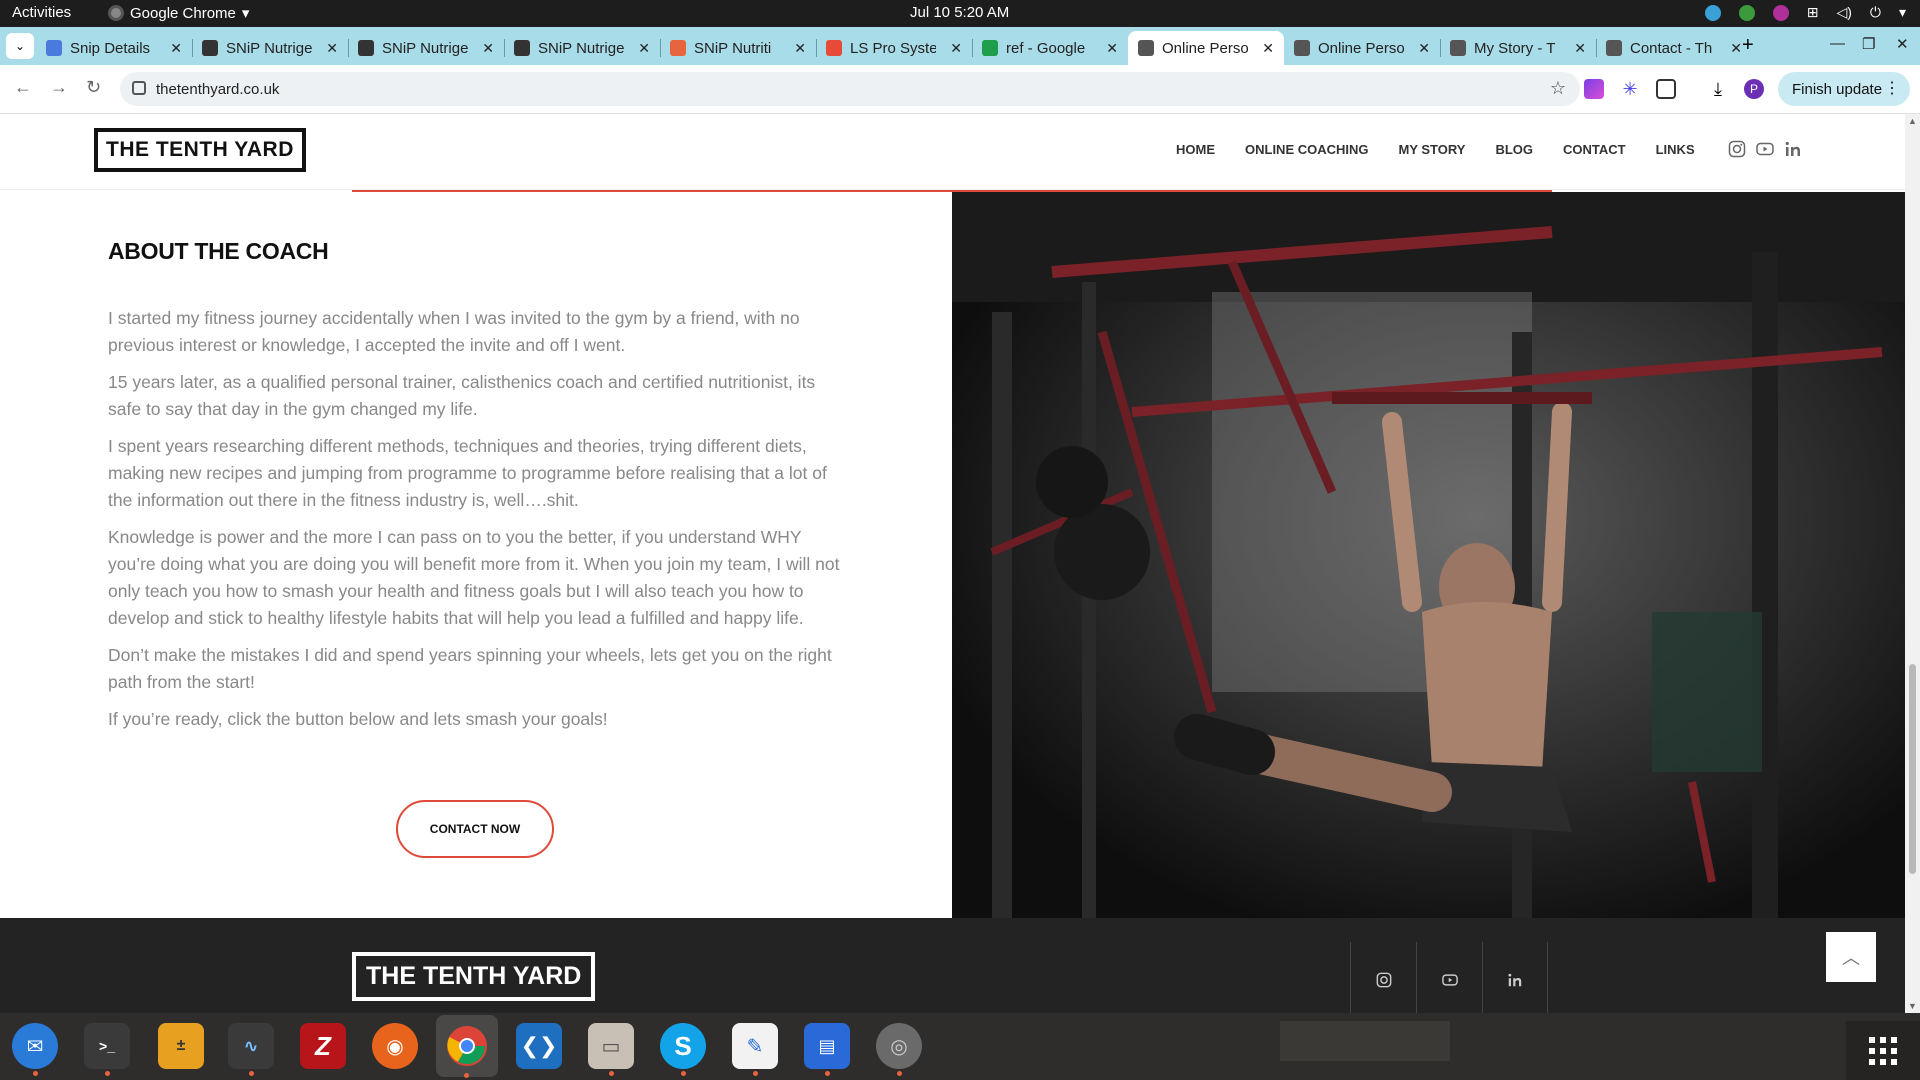  I want to click on extensions-puzzle-icon, so click(1666, 89).